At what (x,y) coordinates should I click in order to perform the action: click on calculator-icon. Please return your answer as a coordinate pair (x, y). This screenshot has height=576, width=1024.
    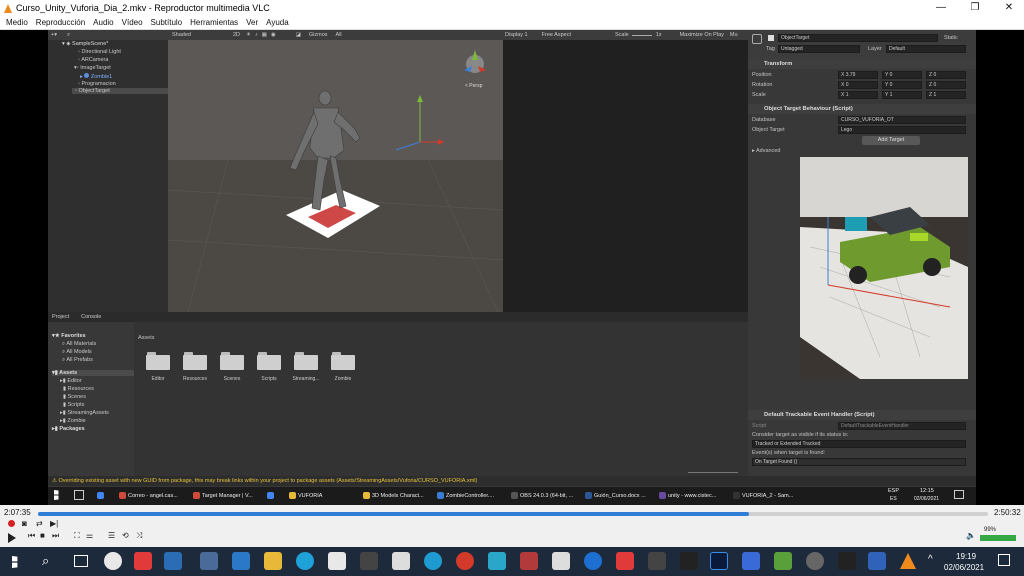
    Looking at the image, I should click on (209, 561).